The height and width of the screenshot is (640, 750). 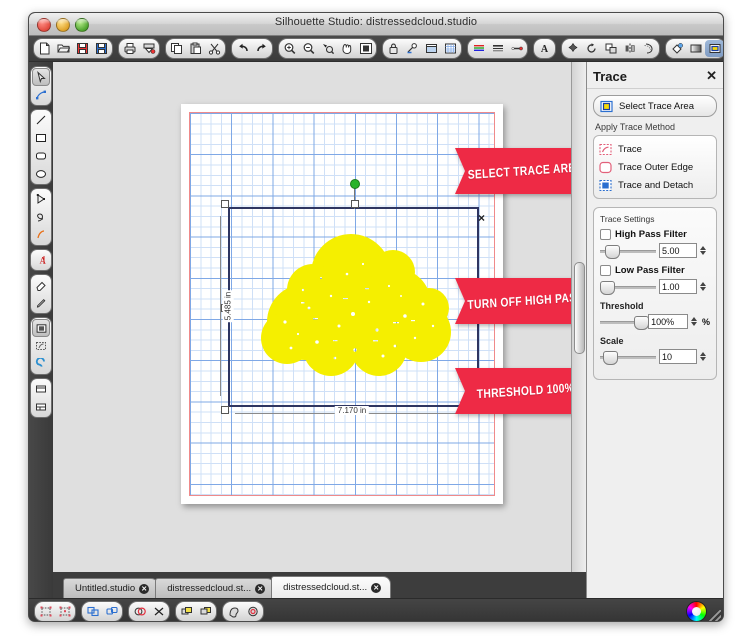 What do you see at coordinates (624, 322) in the screenshot?
I see `threshold-slider` at bounding box center [624, 322].